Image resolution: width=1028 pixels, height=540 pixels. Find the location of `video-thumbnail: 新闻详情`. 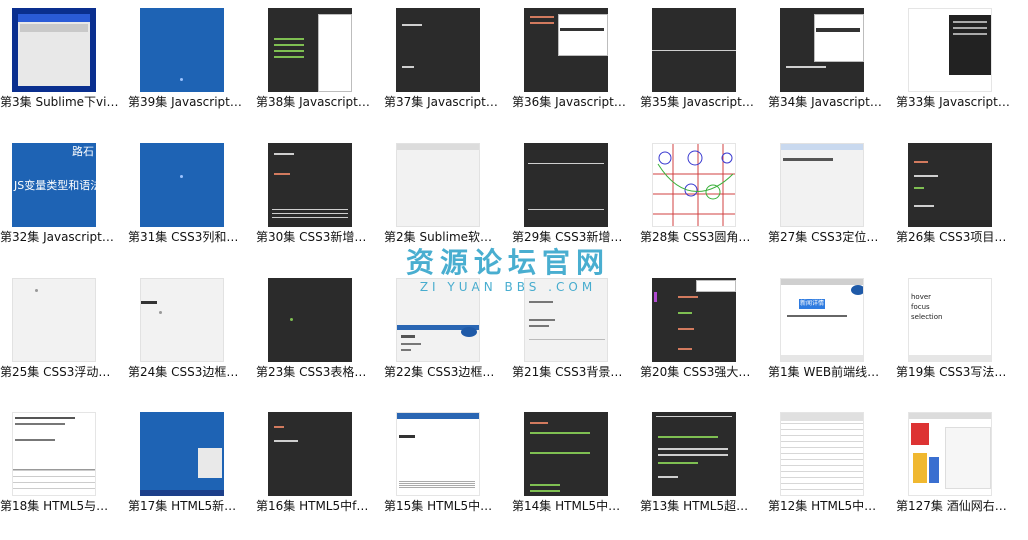

video-thumbnail: 新闻详情 is located at coordinates (822, 320).